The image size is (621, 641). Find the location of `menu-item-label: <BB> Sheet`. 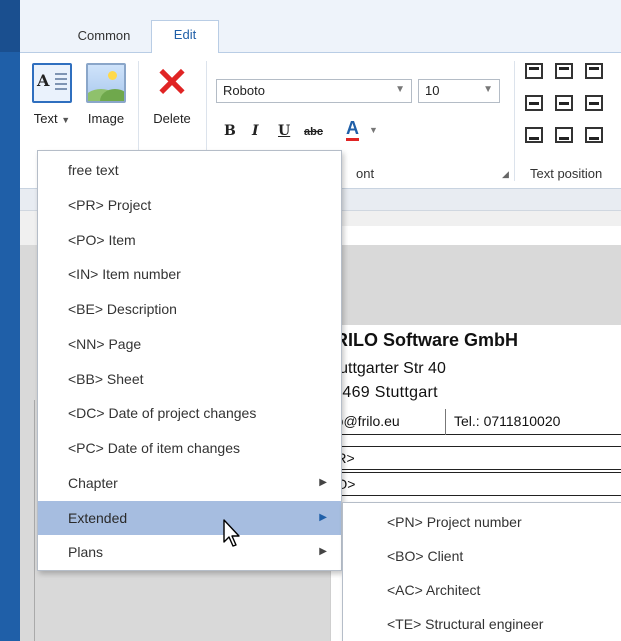

menu-item-label: <BB> Sheet is located at coordinates (106, 379).